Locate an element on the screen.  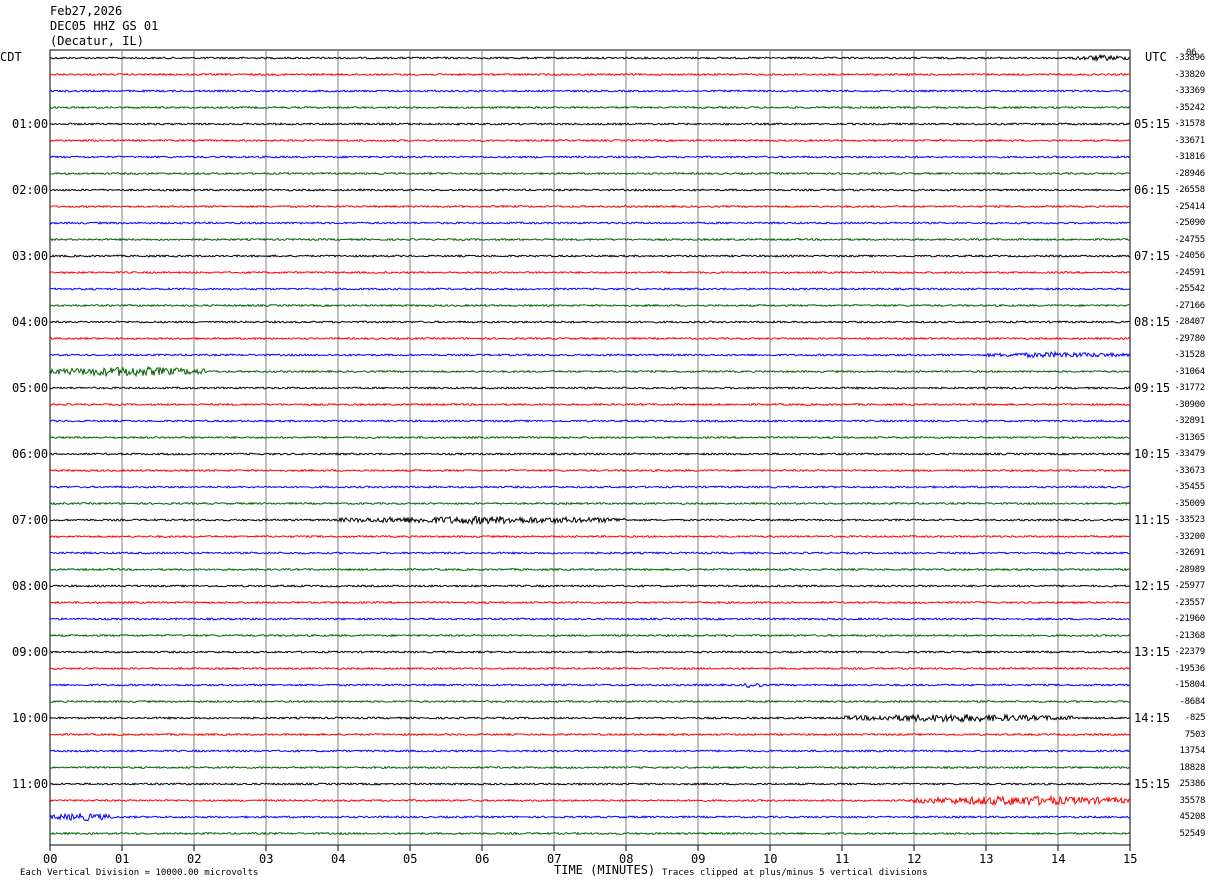
x-tick-label: 03 is located at coordinates (266, 859).